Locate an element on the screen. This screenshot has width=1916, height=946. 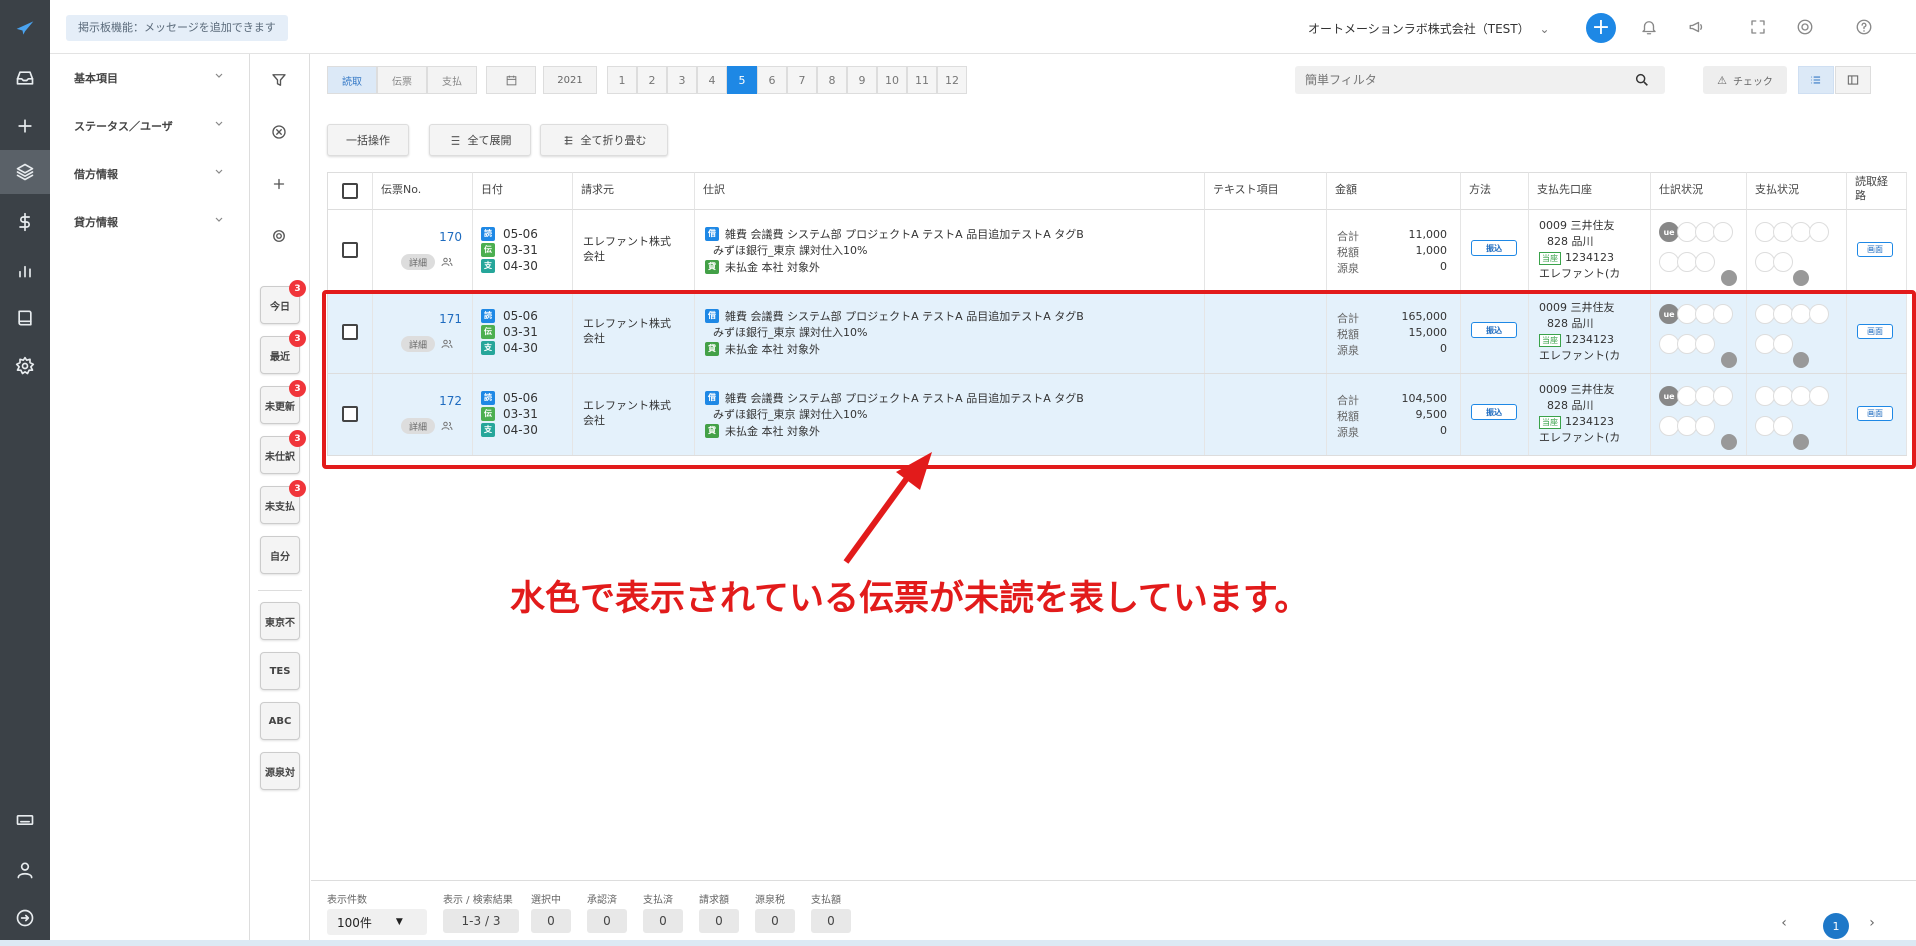
tag-filter-button: TES is located at coordinates (280, 671).